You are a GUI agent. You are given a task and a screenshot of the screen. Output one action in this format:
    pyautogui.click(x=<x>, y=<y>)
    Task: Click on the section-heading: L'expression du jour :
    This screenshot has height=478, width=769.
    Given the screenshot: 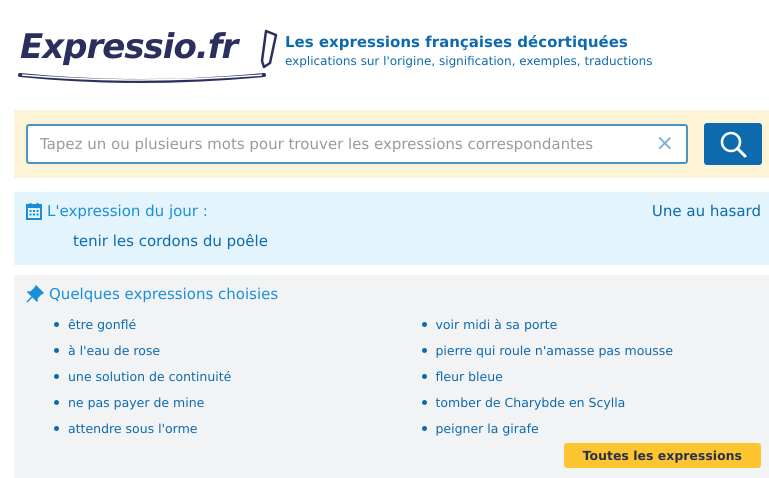 What is the action you would take?
    pyautogui.click(x=127, y=211)
    